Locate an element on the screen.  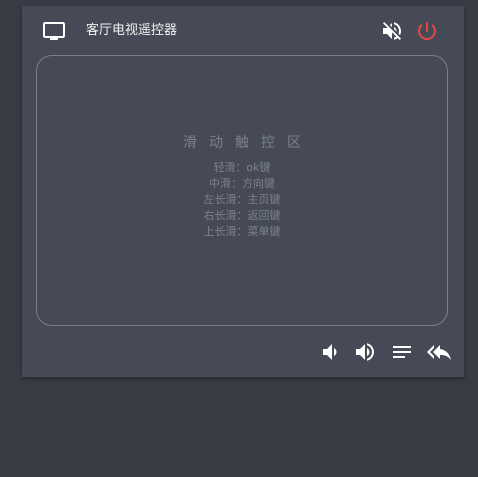
mute-button is located at coordinates (392, 31).